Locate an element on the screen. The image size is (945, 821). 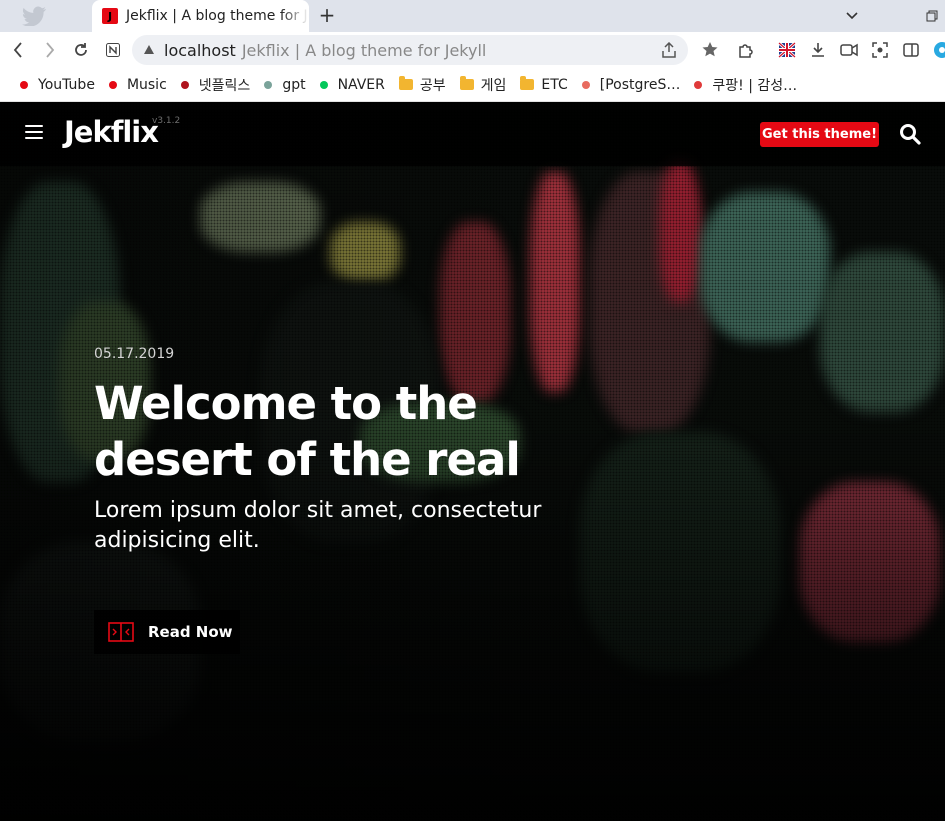
bookmark-label: 게임 is located at coordinates (493, 85).